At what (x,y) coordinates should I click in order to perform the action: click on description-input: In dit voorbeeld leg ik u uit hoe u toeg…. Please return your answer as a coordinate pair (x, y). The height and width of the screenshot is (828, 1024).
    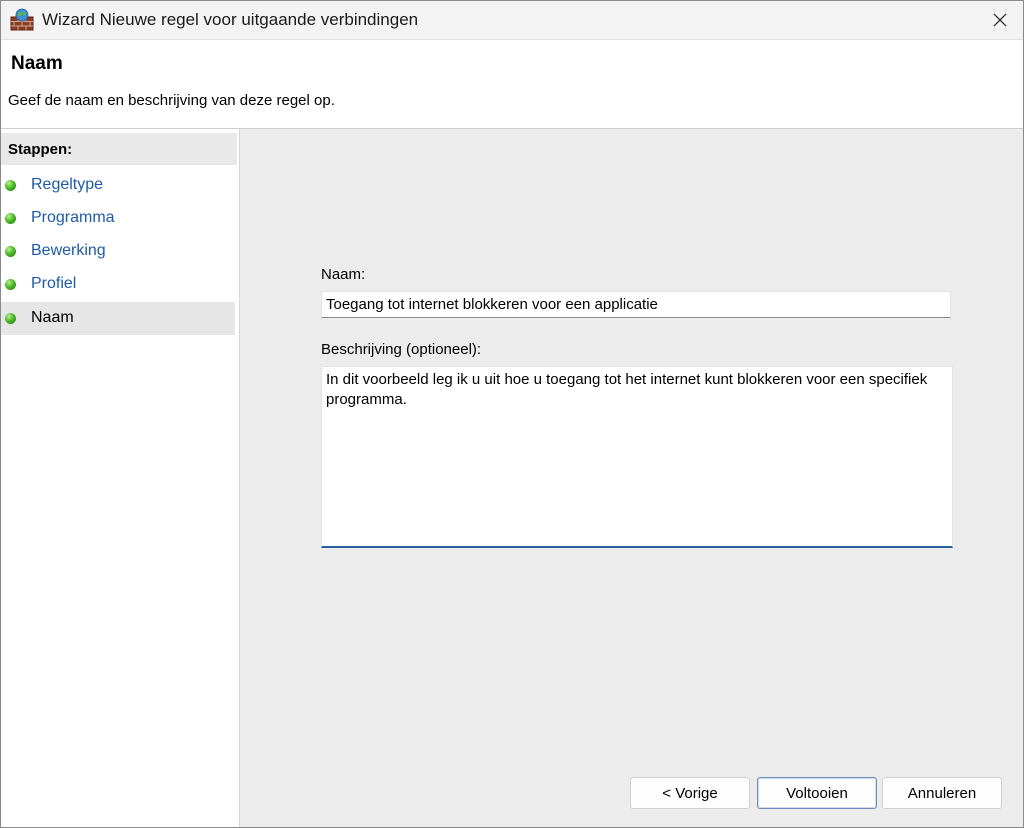
    Looking at the image, I should click on (637, 457).